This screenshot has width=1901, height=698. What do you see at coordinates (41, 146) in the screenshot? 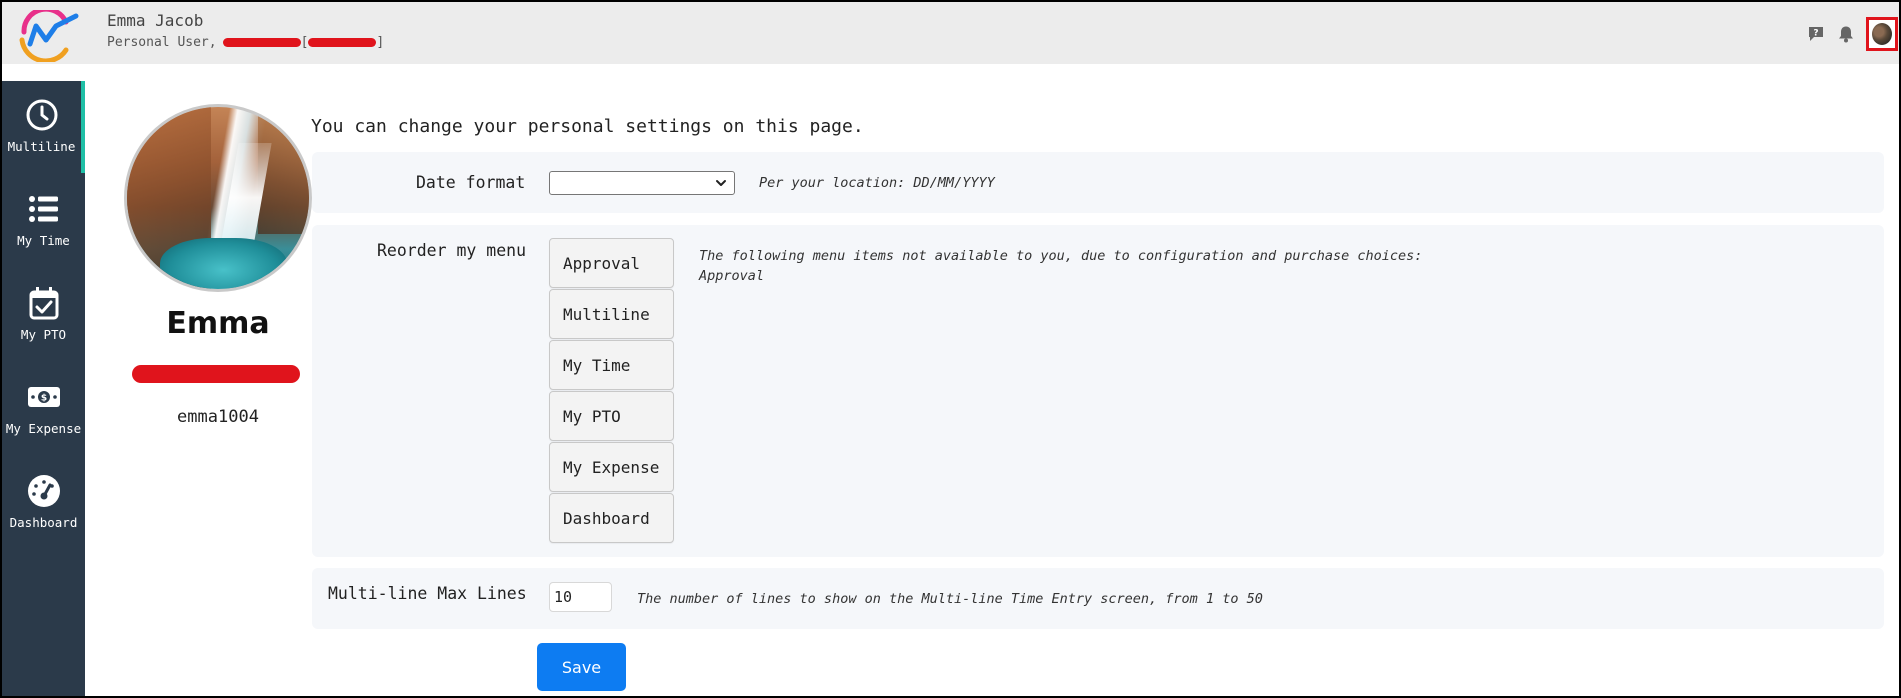
I see `sidebar-item-label: Multiline` at bounding box center [41, 146].